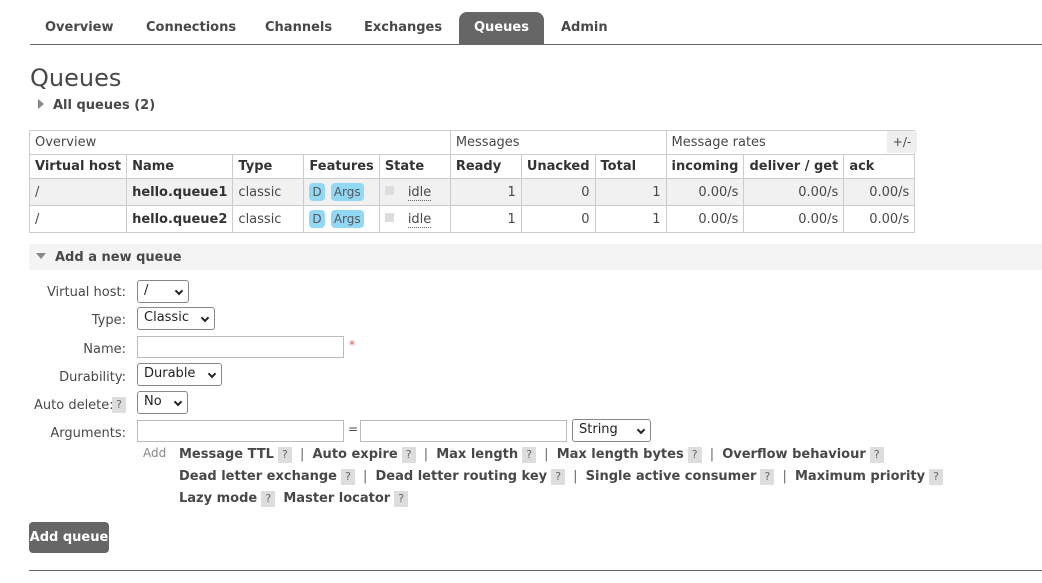 The width and height of the screenshot is (1042, 583). What do you see at coordinates (268, 166) in the screenshot?
I see `col-type: Type` at bounding box center [268, 166].